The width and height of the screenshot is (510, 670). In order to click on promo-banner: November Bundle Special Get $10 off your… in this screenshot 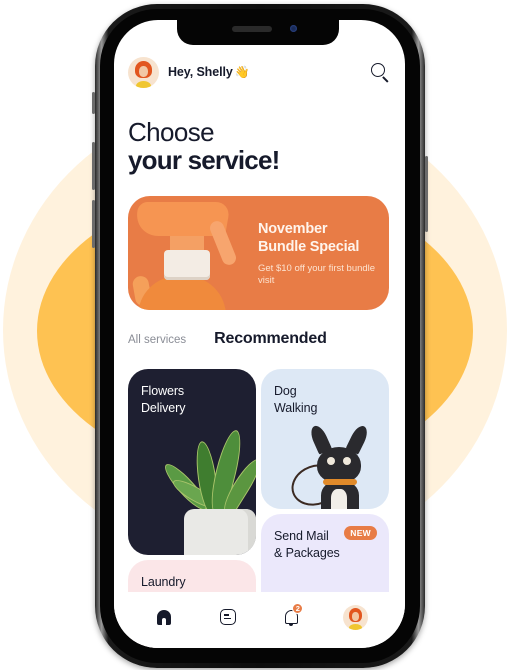, I will do `click(258, 253)`.